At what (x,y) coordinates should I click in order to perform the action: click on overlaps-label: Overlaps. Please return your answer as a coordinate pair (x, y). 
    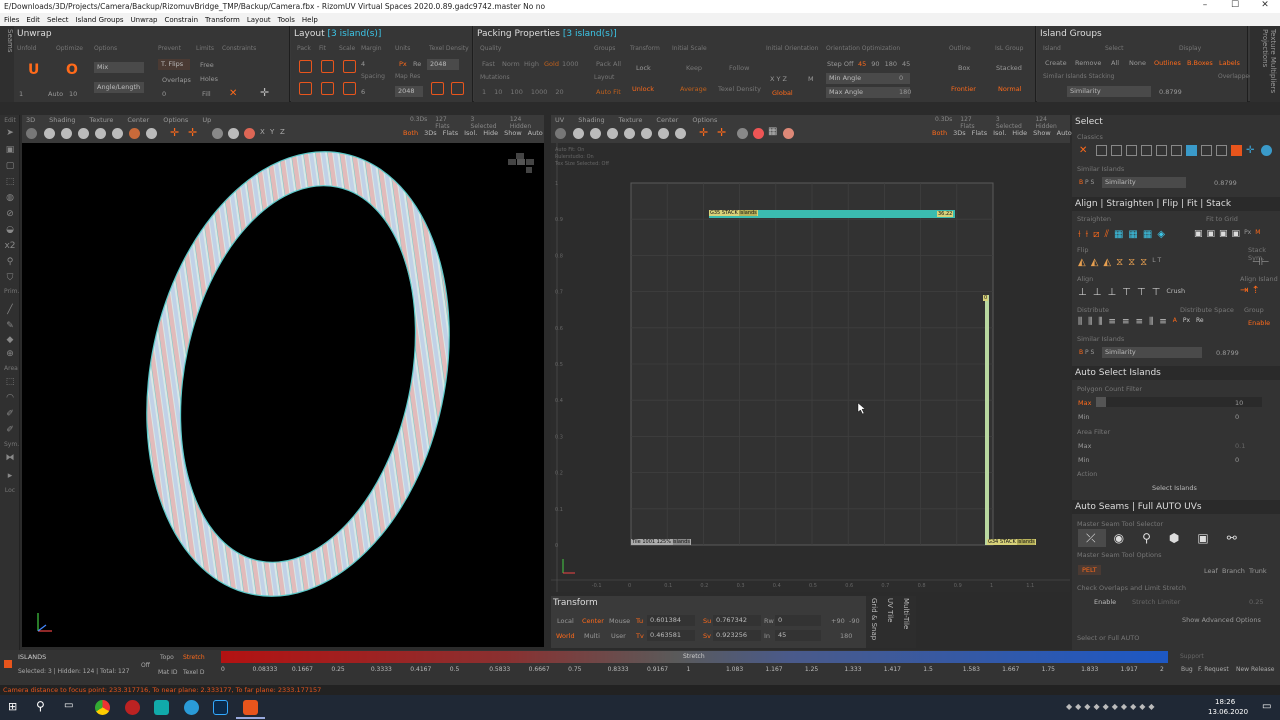
    Looking at the image, I should click on (176, 80).